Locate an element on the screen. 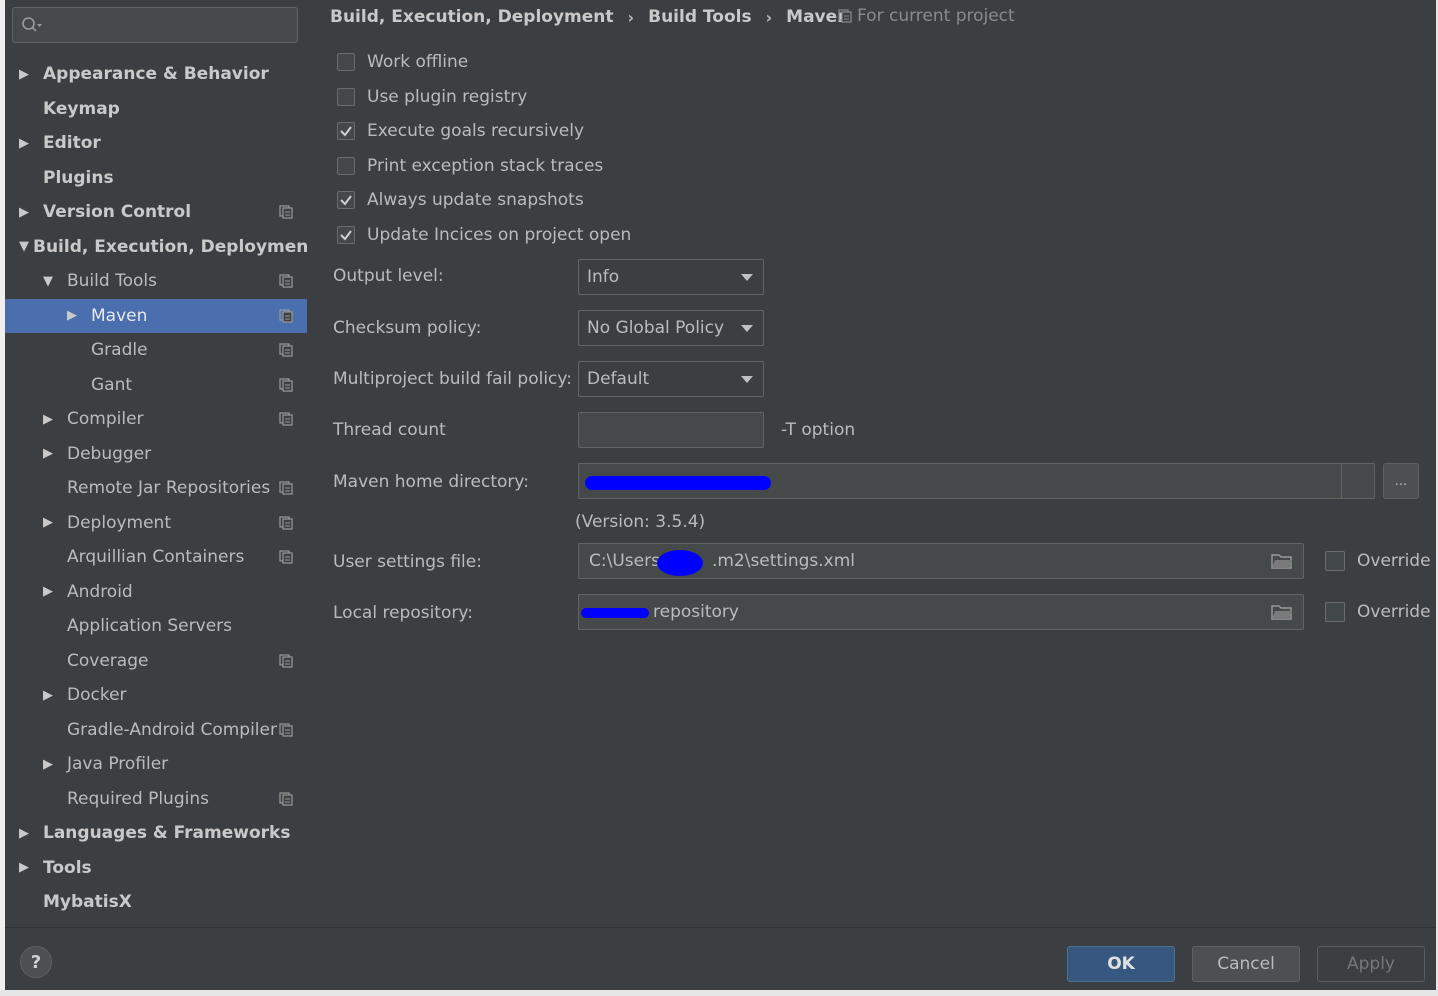  tree-item-mybatisx: MybatisX is located at coordinates (156, 902).